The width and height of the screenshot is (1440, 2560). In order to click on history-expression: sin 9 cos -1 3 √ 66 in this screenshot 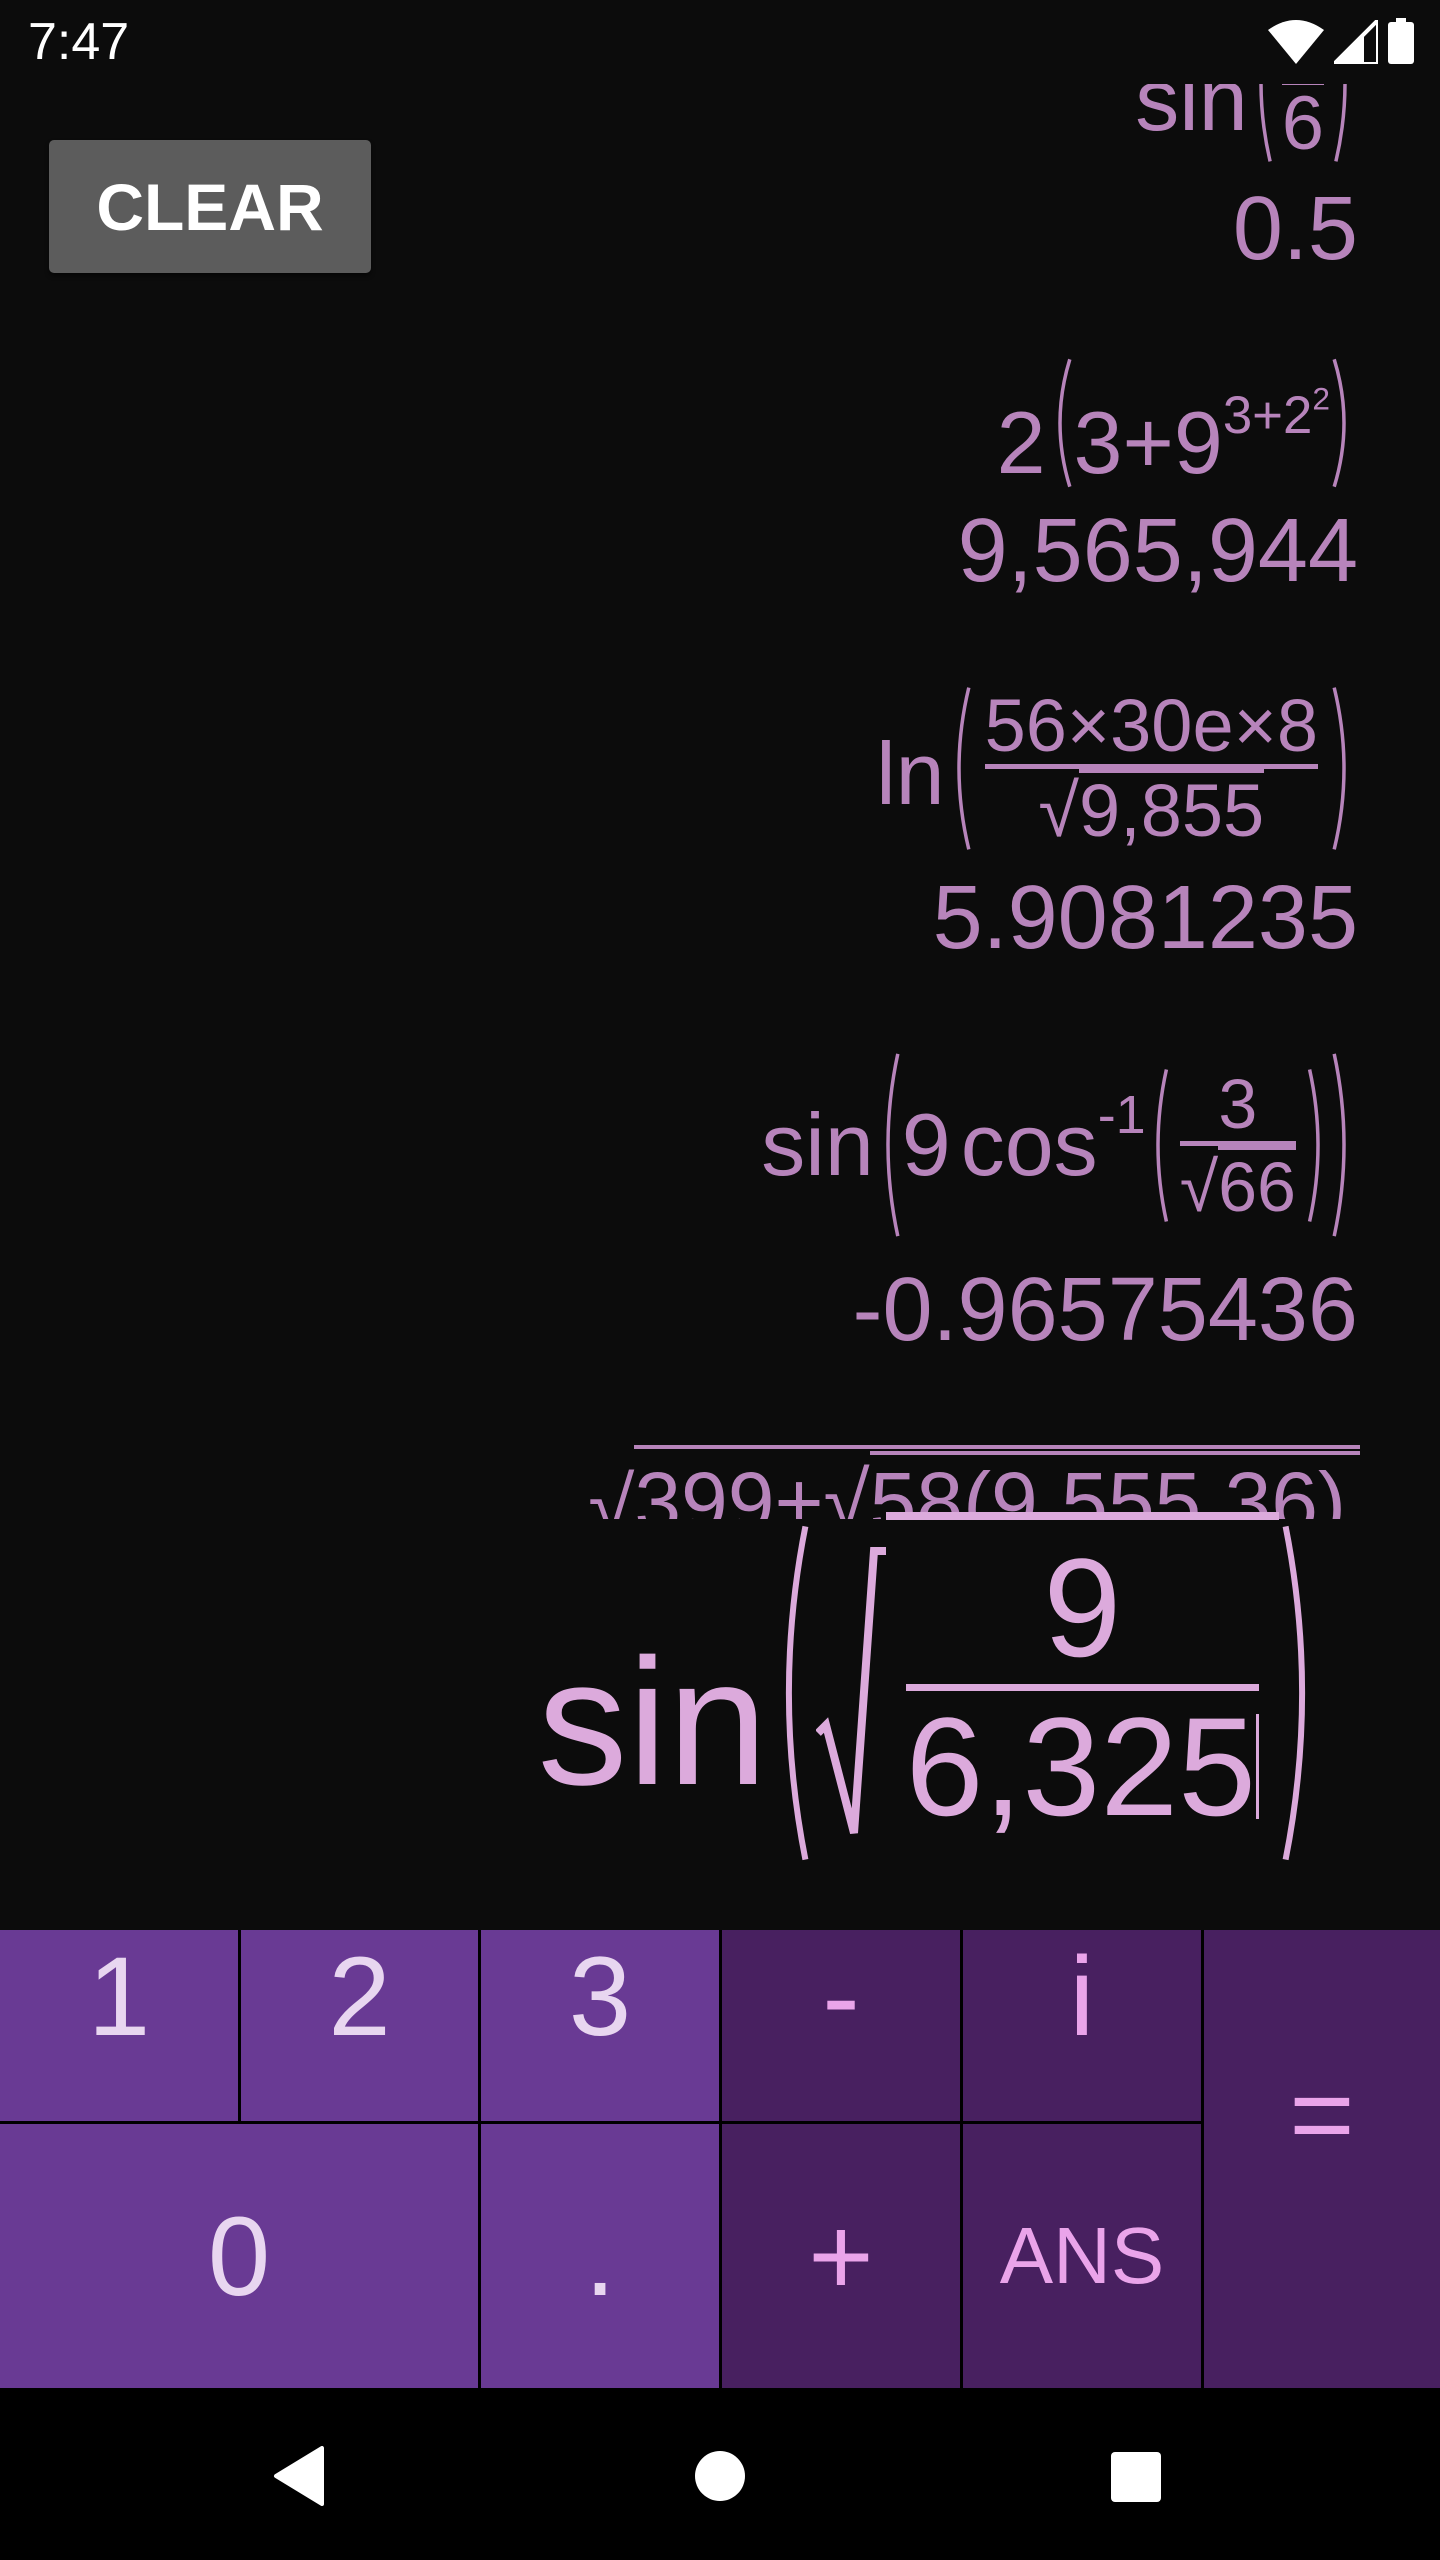, I will do `click(1059, 1145)`.